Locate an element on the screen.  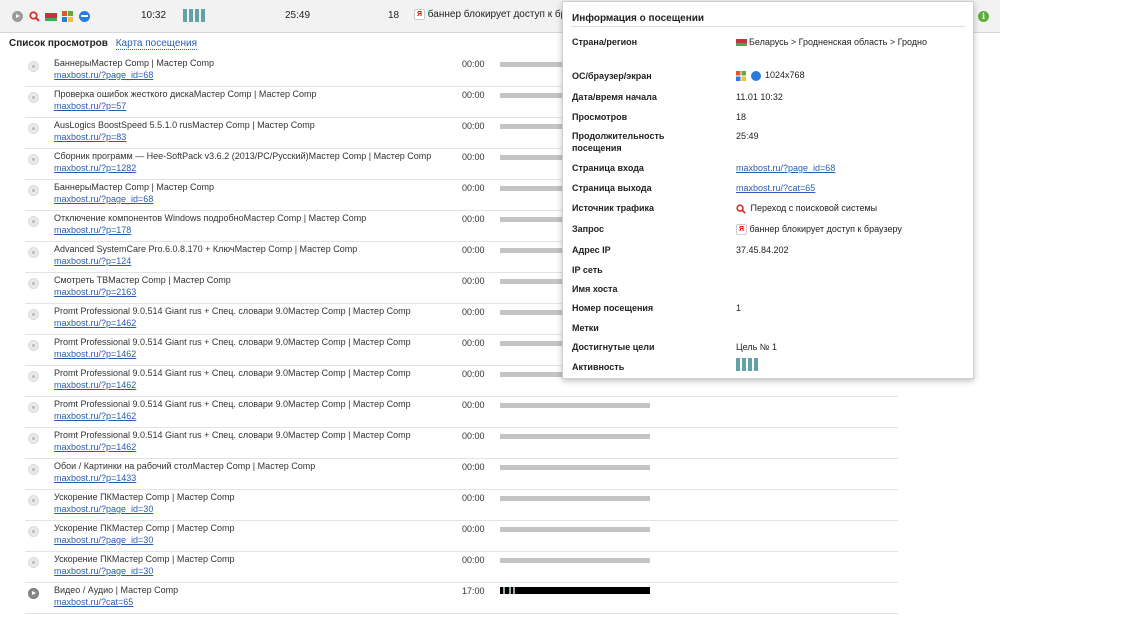
tab-visit-map: Карта посещения is located at coordinates (156, 44).